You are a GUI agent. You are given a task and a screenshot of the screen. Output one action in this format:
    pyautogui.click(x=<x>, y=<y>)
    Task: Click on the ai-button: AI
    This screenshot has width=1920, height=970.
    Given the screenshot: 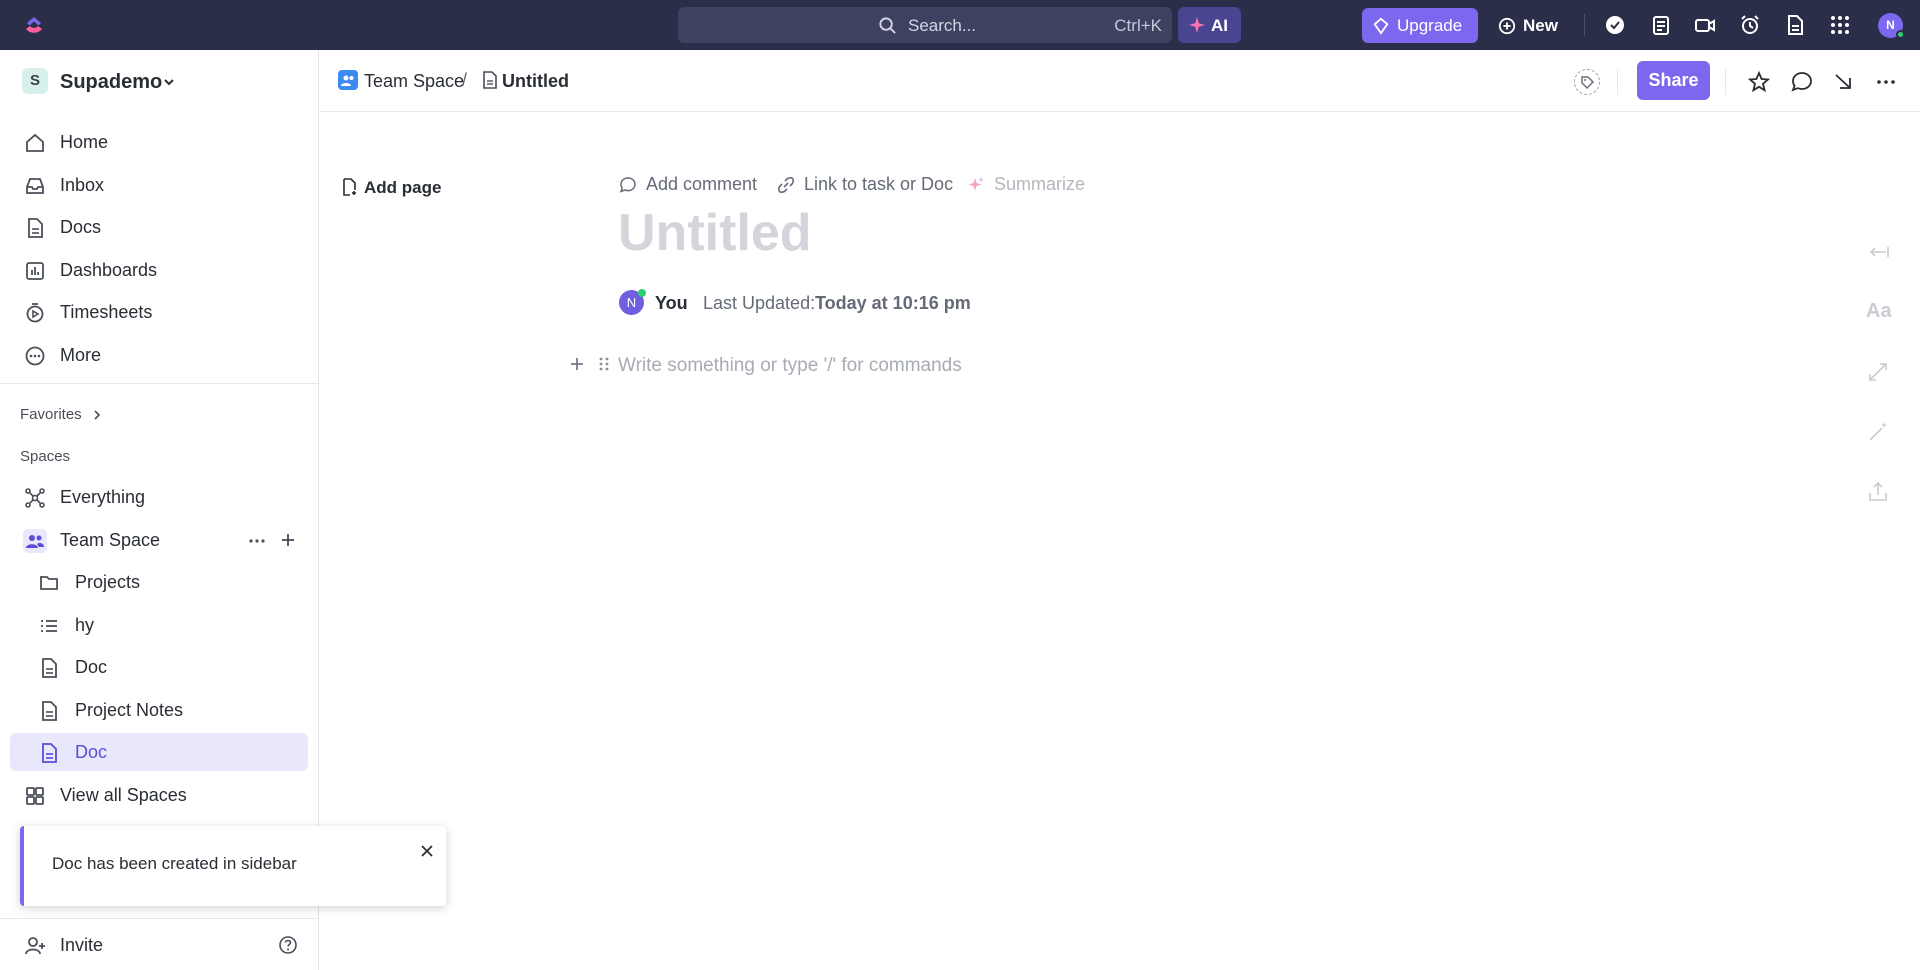 What is the action you would take?
    pyautogui.click(x=1209, y=25)
    